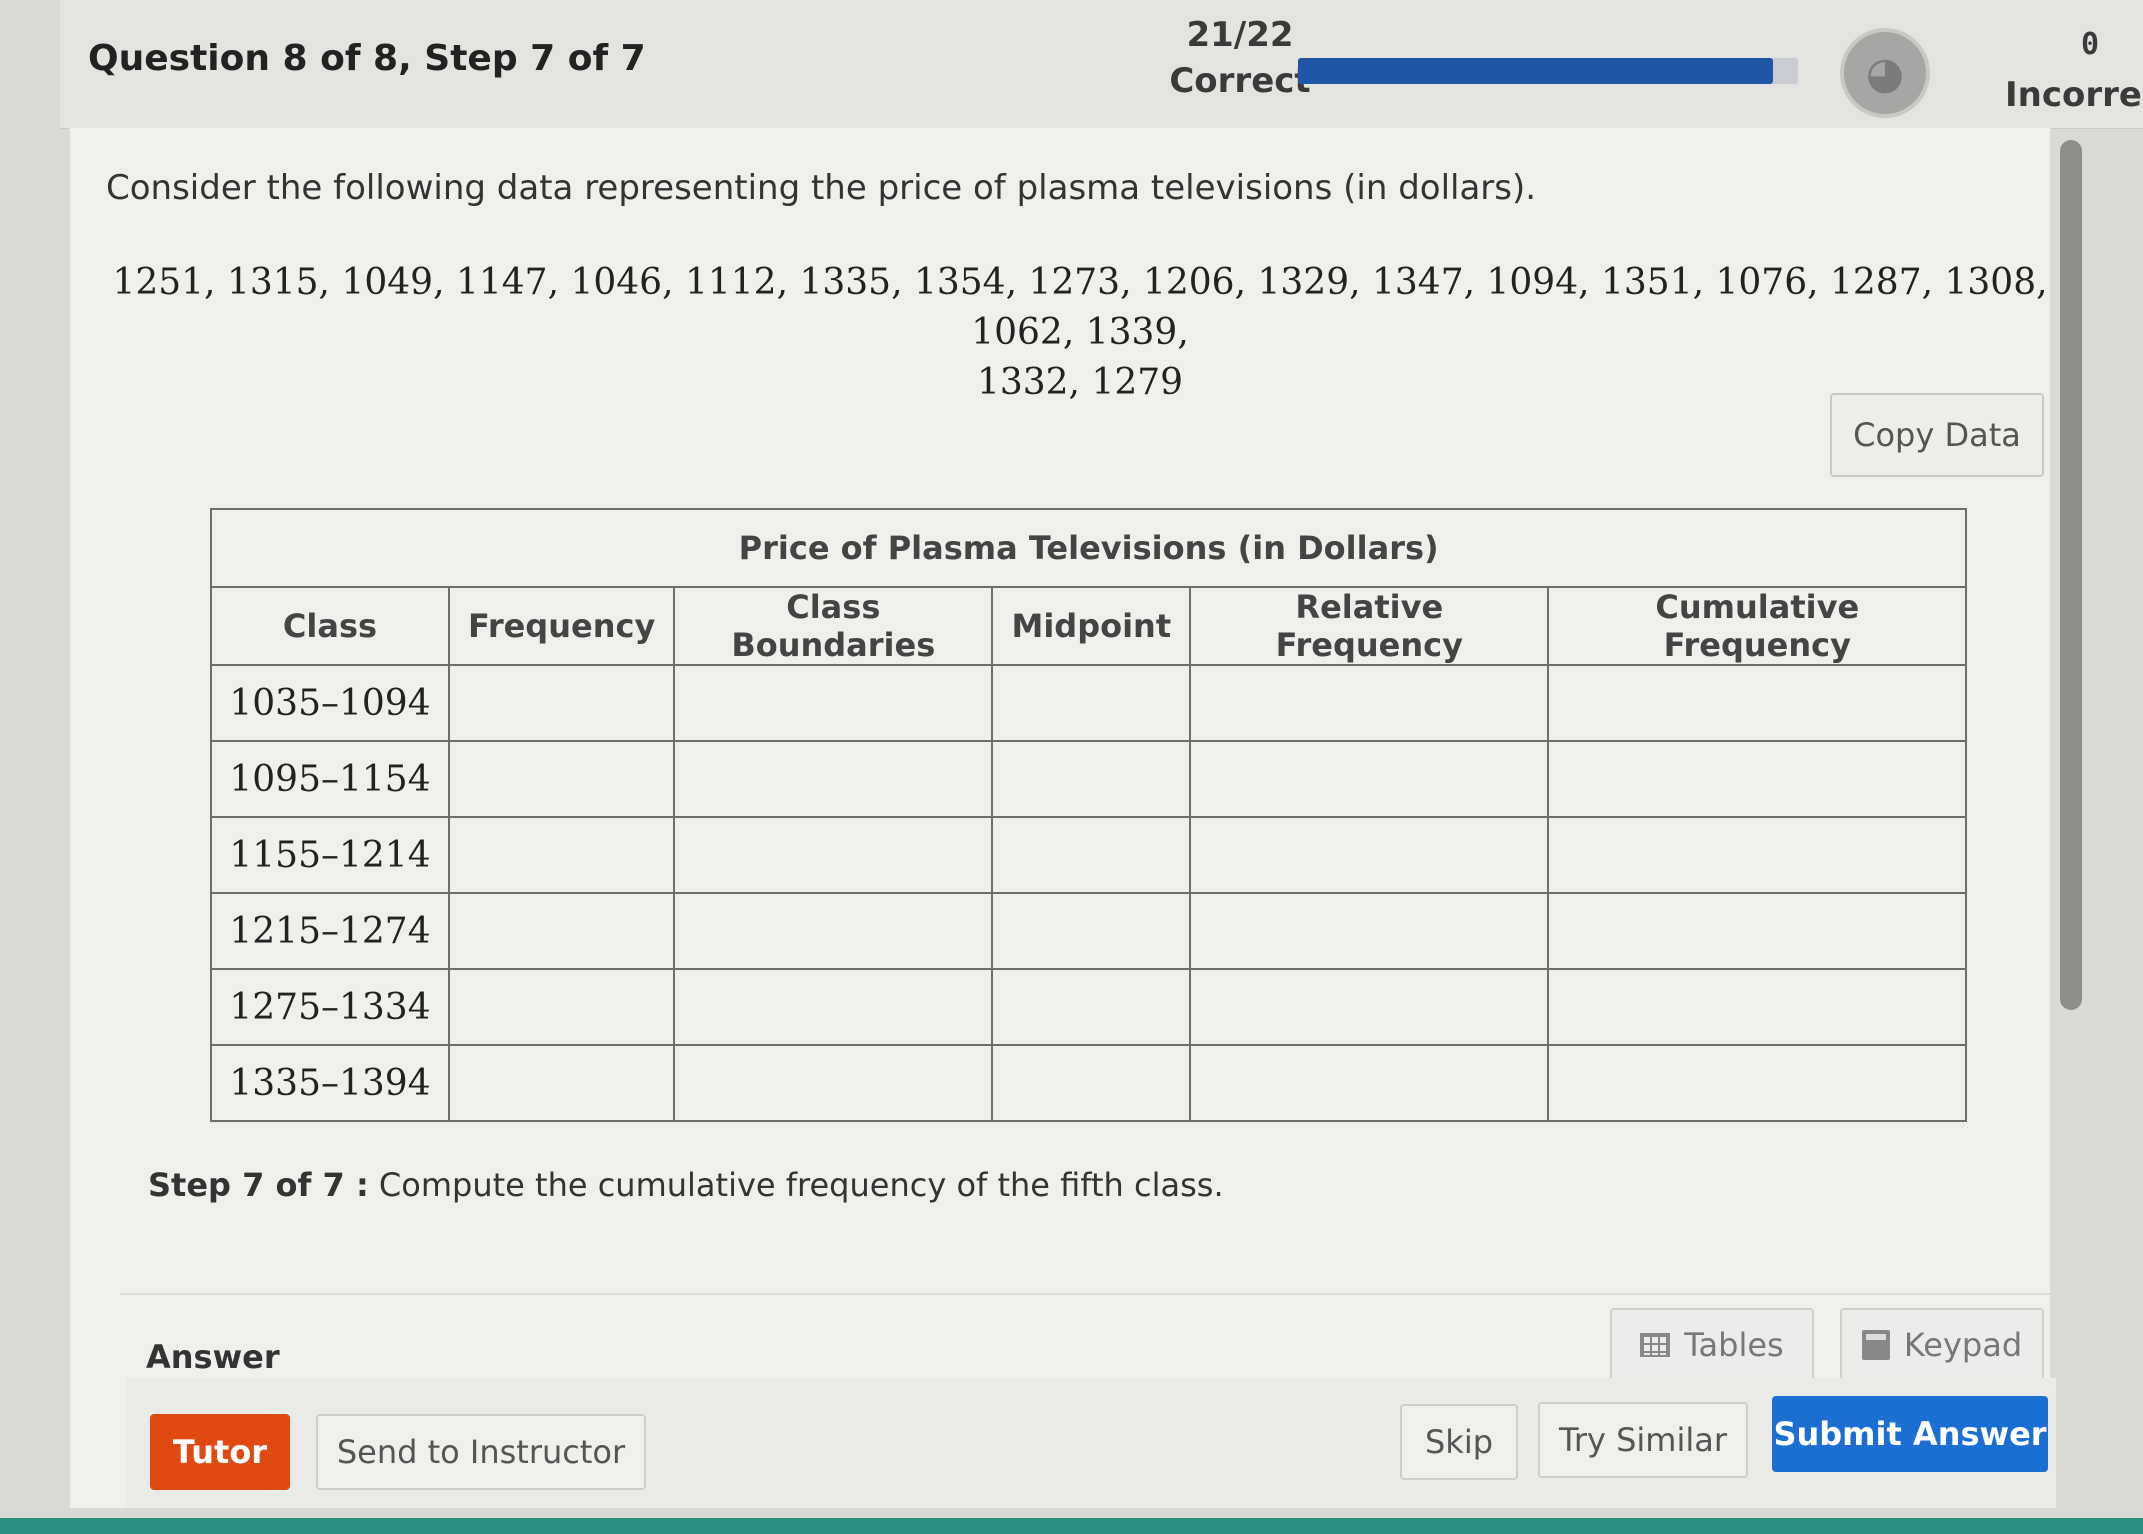 This screenshot has height=1534, width=2143. What do you see at coordinates (561, 626) in the screenshot?
I see `header-frequency: Frequency` at bounding box center [561, 626].